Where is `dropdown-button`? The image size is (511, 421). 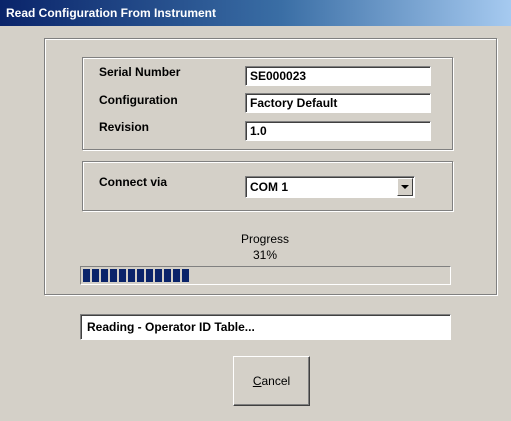
dropdown-button is located at coordinates (405, 187).